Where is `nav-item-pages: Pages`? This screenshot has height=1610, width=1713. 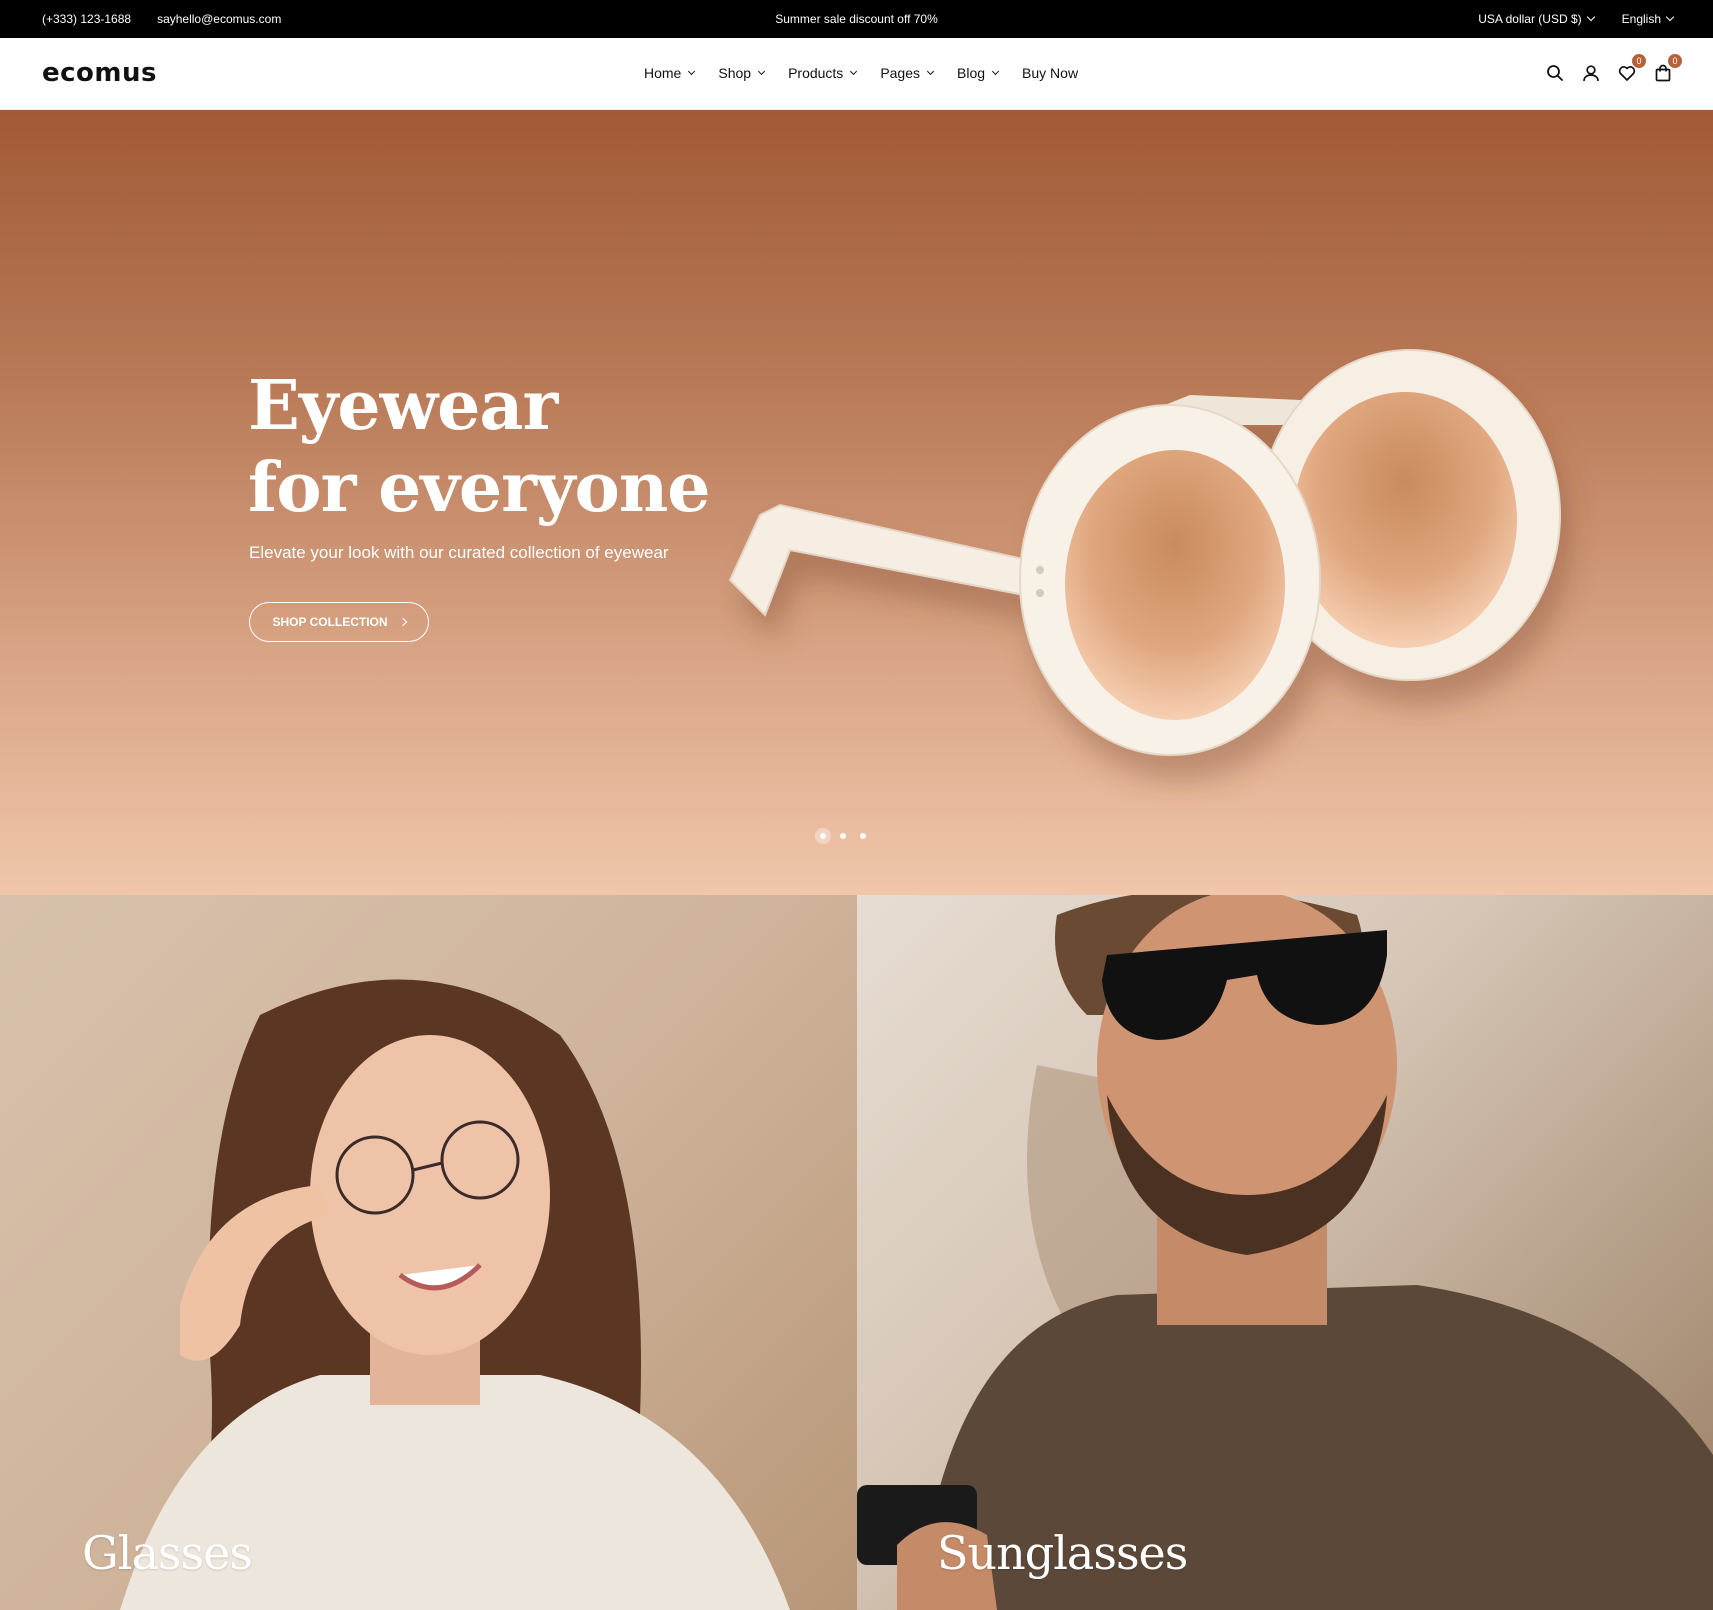 nav-item-pages: Pages is located at coordinates (907, 73).